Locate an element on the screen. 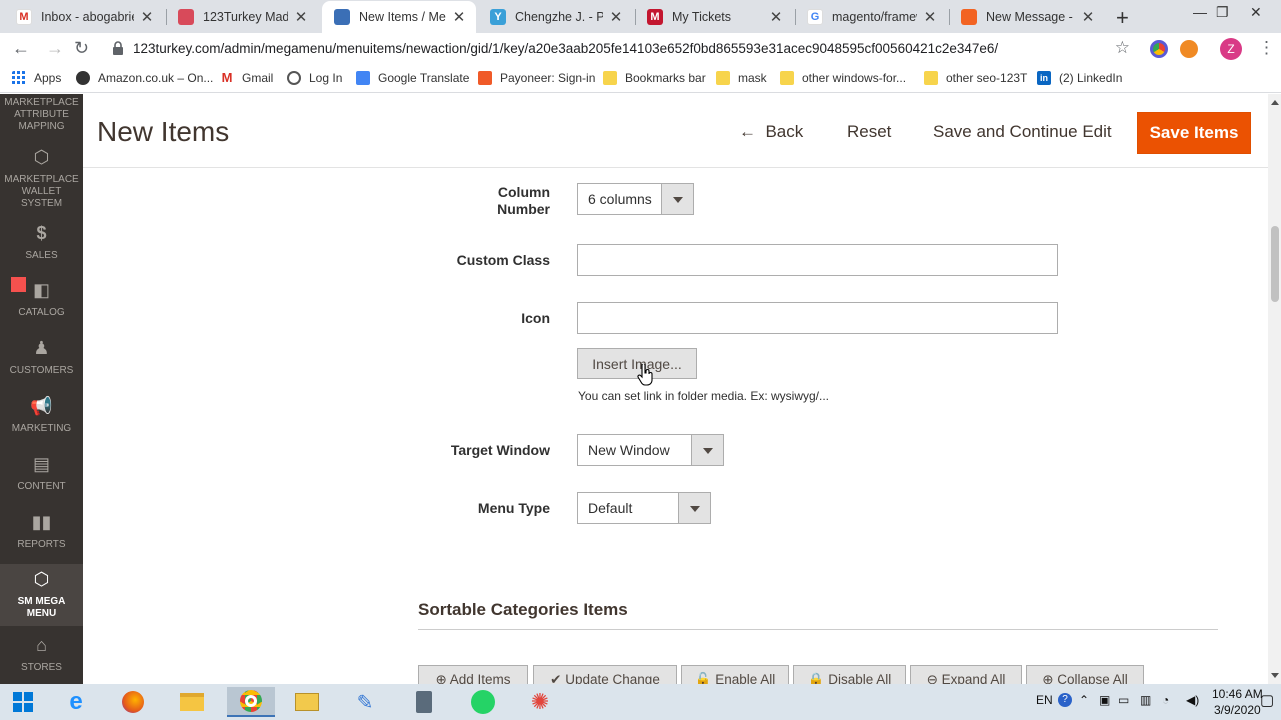 The image size is (1281, 720). new-tab-icon: + is located at coordinates (1122, 18).